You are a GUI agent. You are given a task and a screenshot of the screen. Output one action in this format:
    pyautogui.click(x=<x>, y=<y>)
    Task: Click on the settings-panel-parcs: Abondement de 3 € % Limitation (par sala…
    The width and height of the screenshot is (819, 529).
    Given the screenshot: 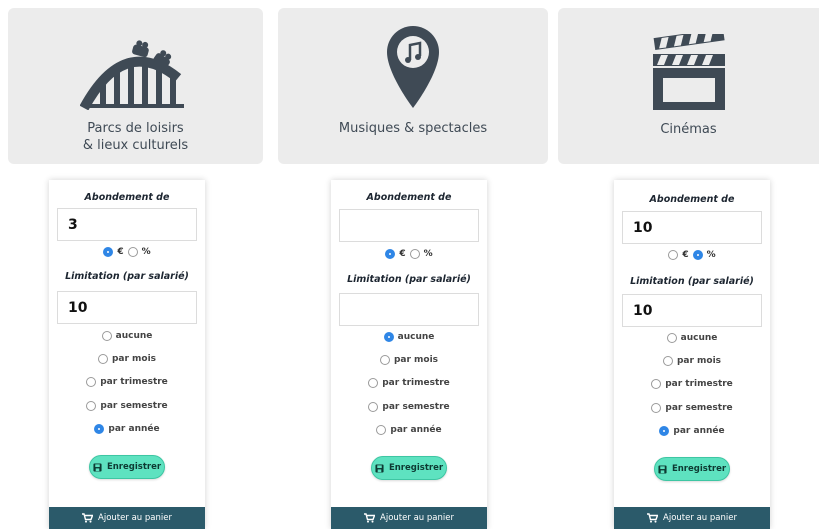 What is the action you would take?
    pyautogui.click(x=127, y=354)
    